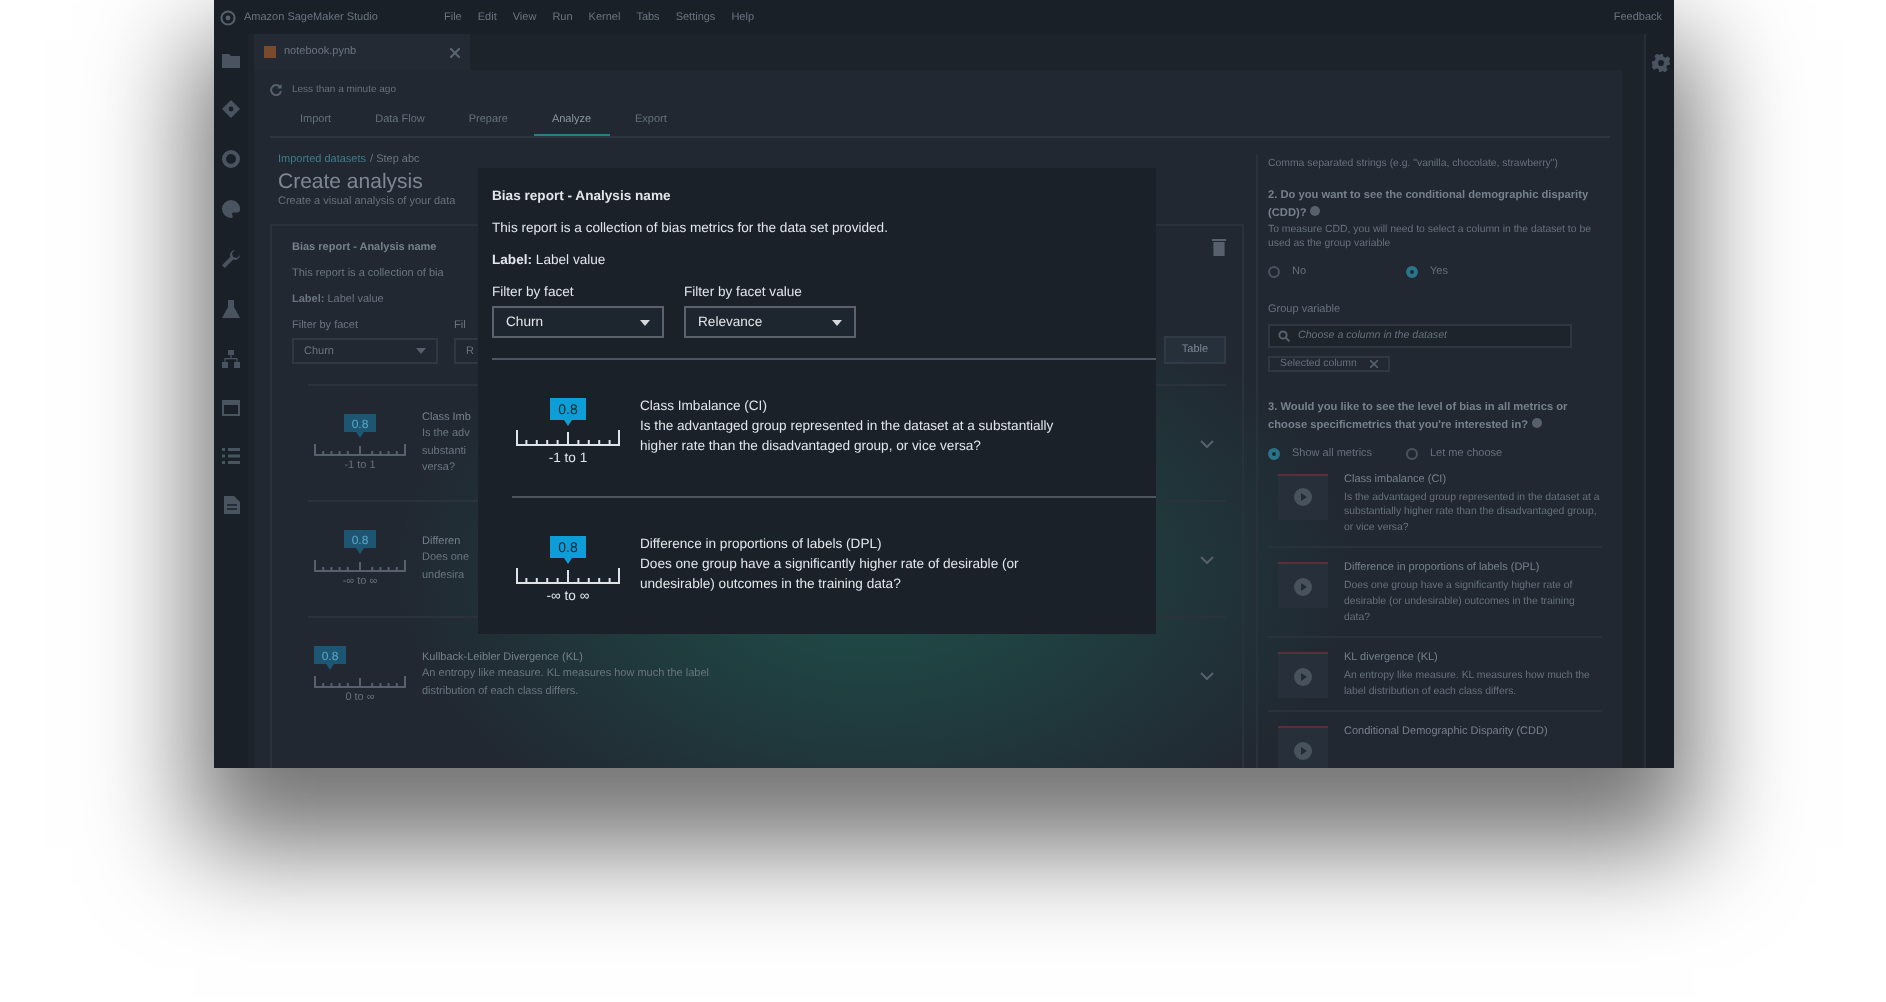 This screenshot has width=1886, height=1002. Describe the element at coordinates (231, 456) in the screenshot. I see `list-icon` at that location.